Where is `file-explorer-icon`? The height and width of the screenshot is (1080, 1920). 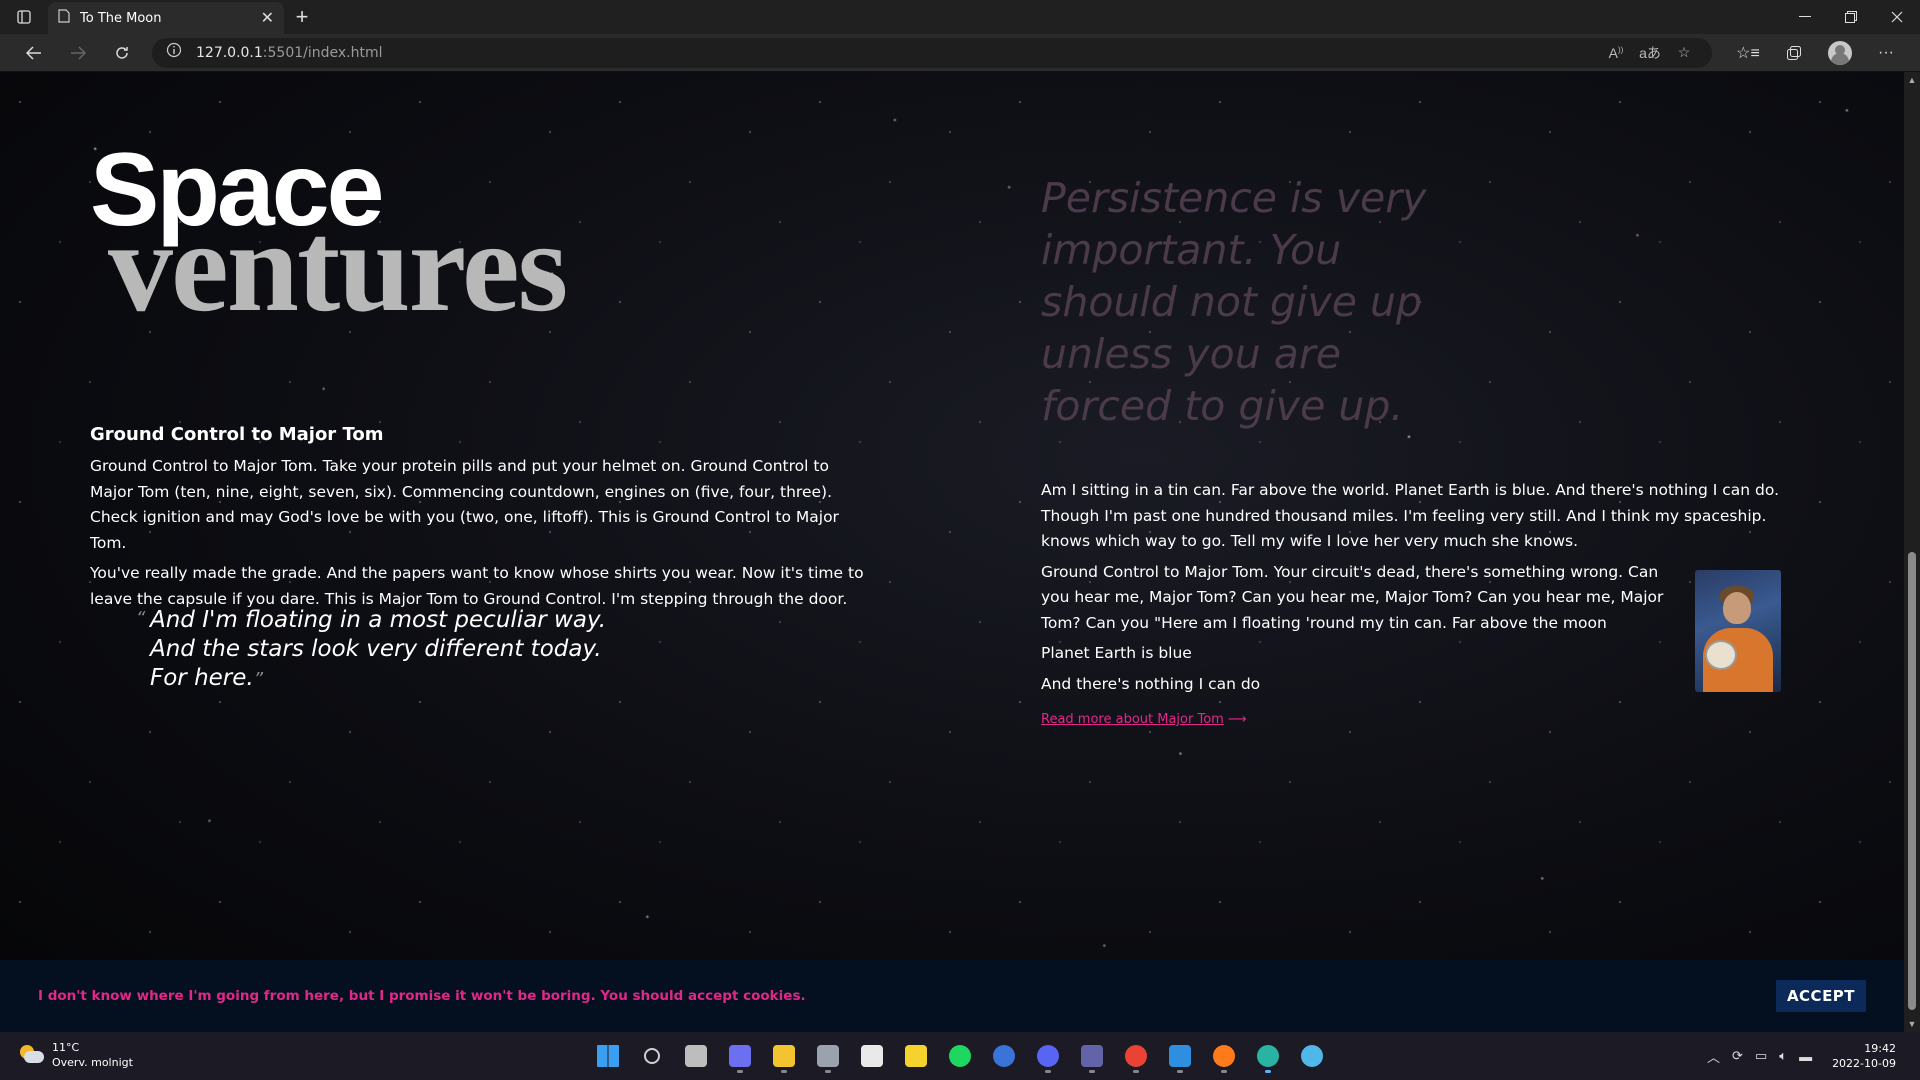
file-explorer-icon is located at coordinates (784, 1056).